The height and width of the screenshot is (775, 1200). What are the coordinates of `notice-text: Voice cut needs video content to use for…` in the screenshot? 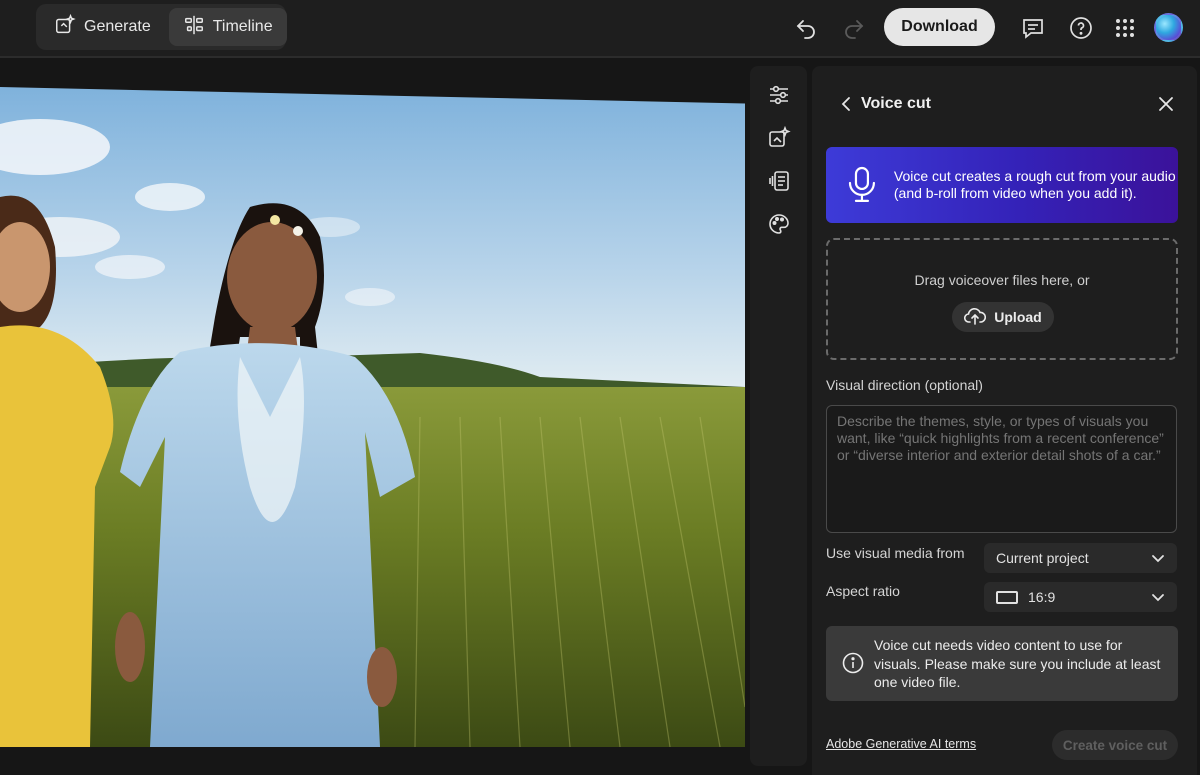 It's located at (1017, 663).